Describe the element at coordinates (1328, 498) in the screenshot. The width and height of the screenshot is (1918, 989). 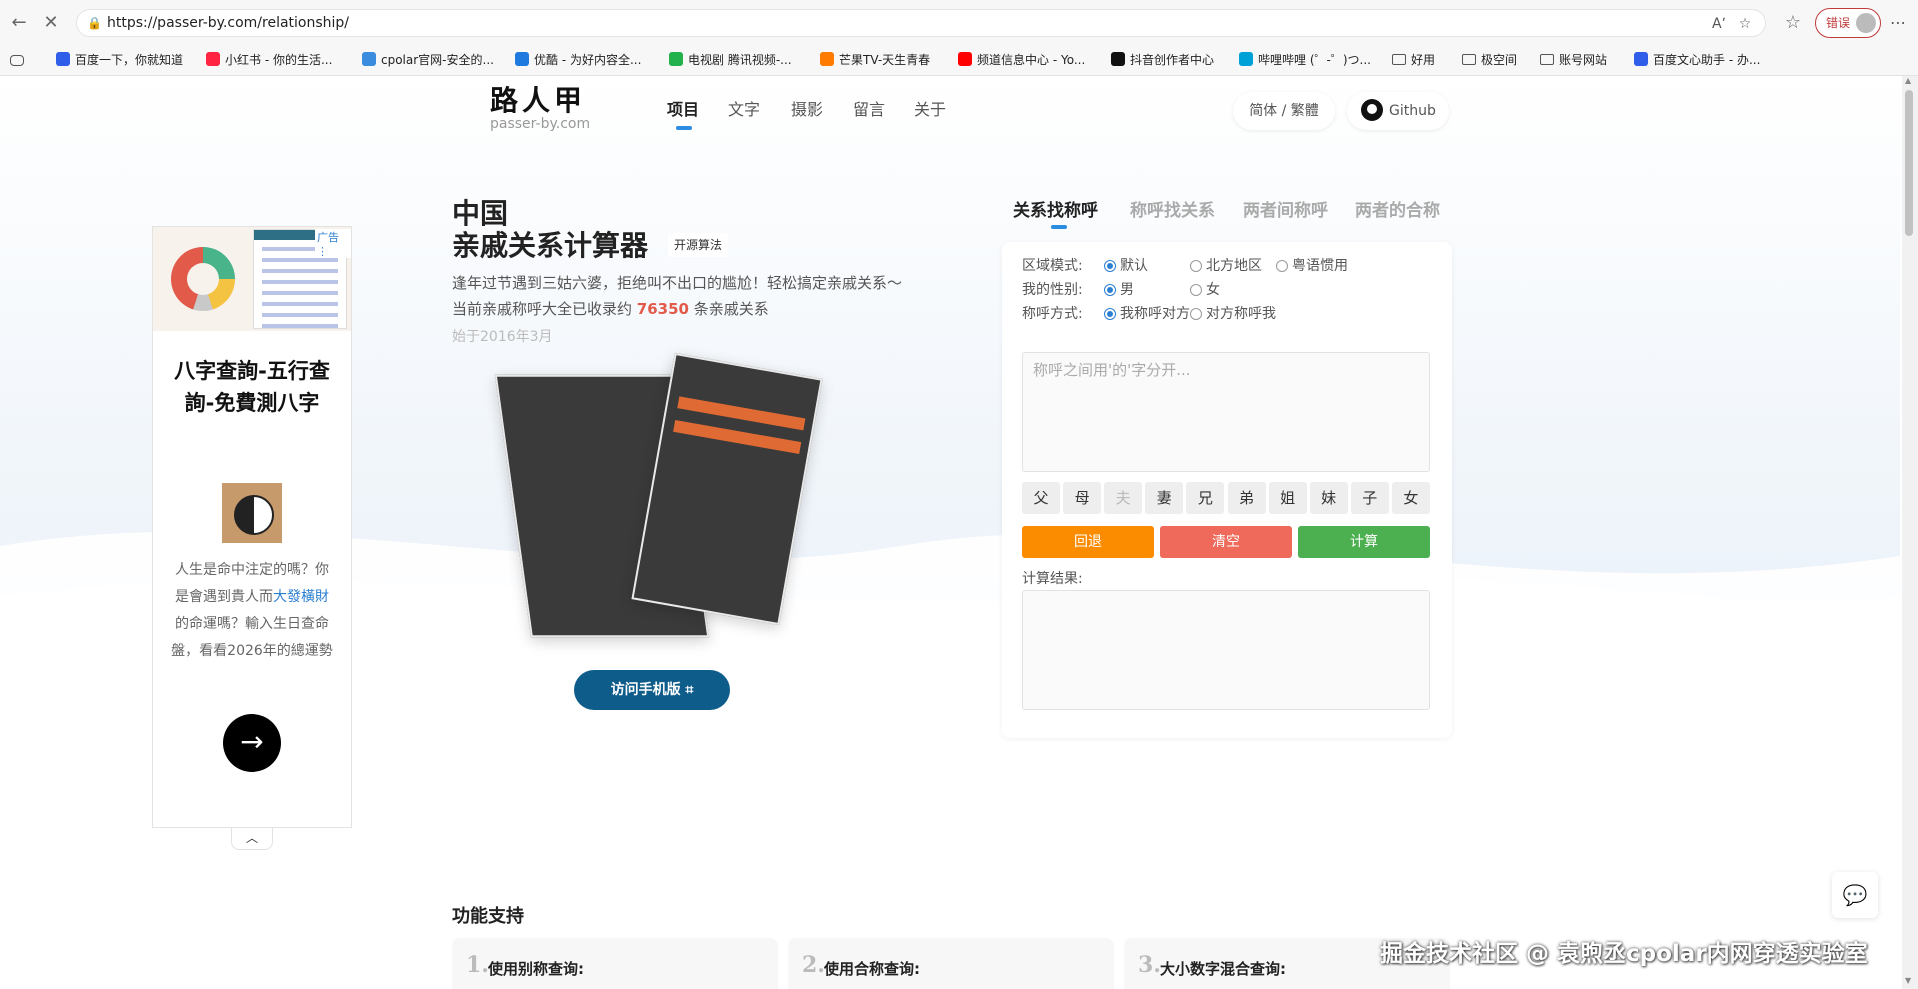
I see `relation-key: 妹` at that location.